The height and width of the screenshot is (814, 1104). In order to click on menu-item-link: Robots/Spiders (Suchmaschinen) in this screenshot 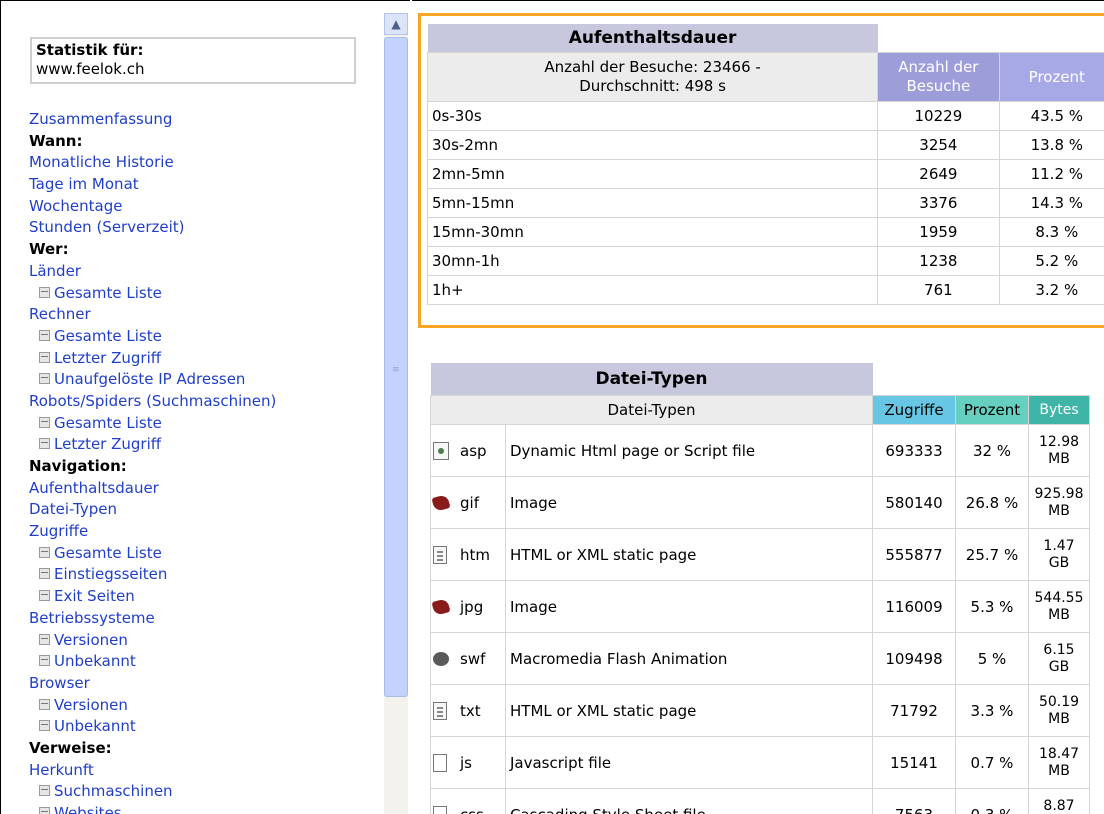, I will do `click(152, 401)`.